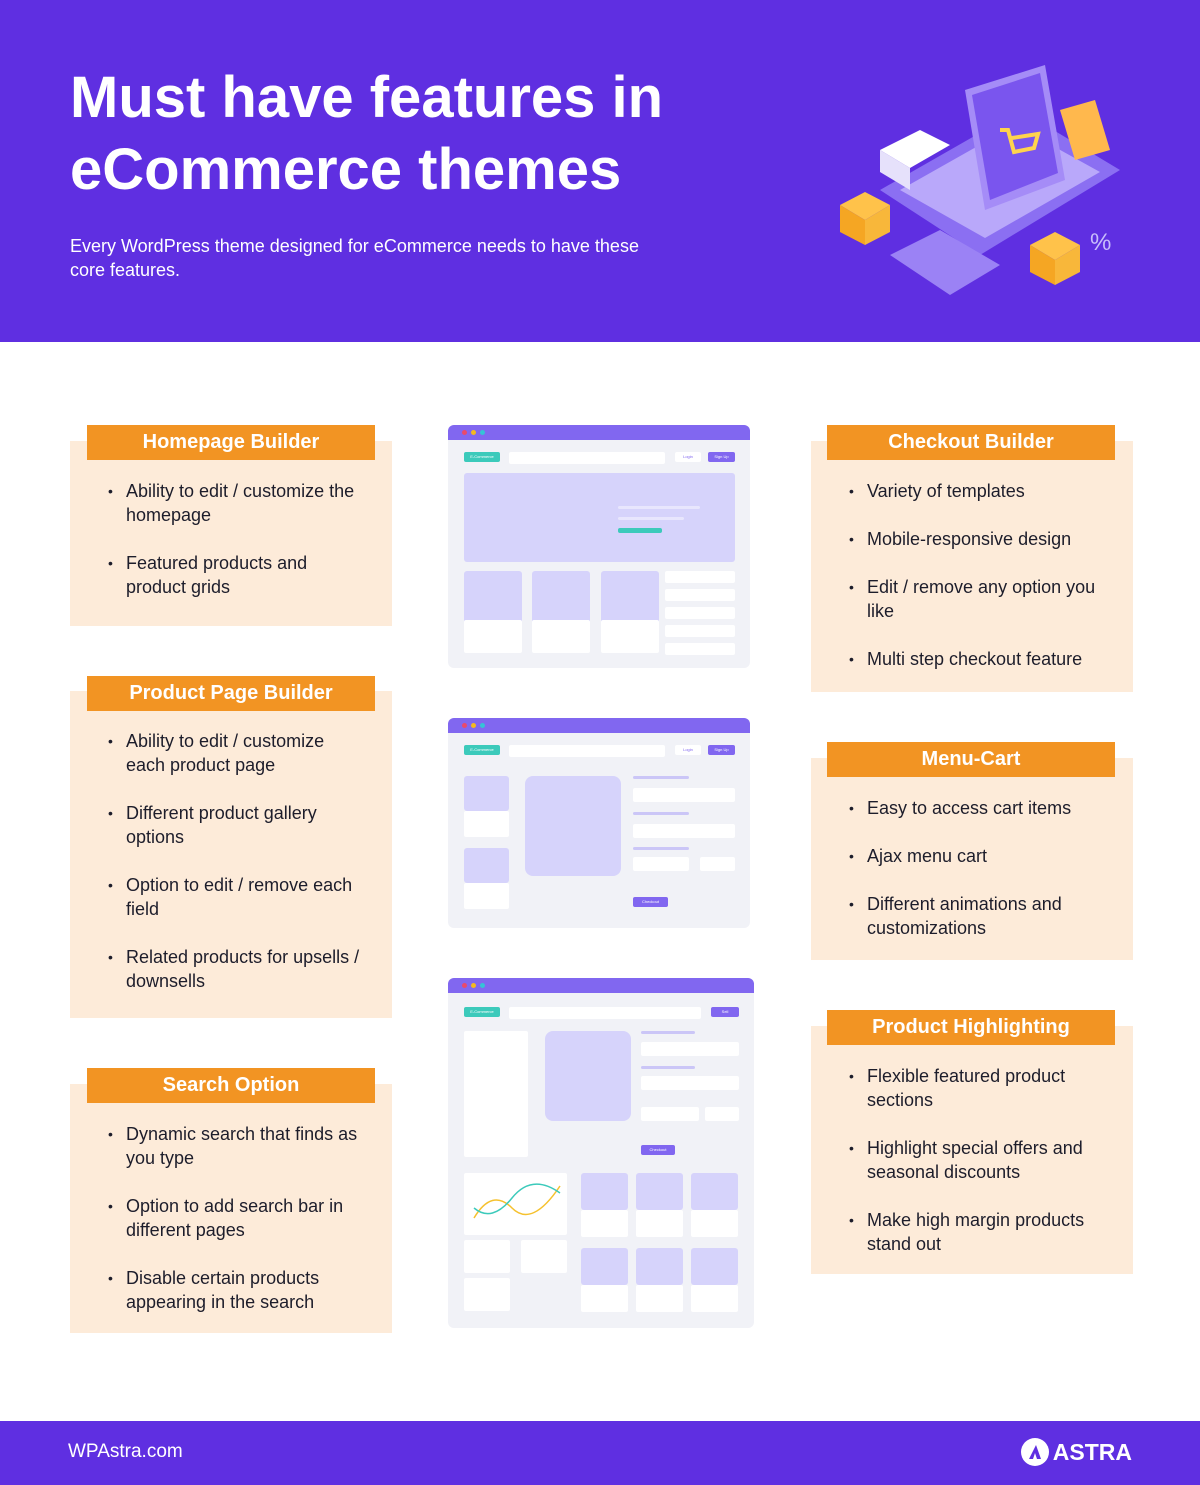 The width and height of the screenshot is (1200, 1485). Describe the element at coordinates (600, 1453) in the screenshot. I see `footer: WPAstra.com ASTRA` at that location.